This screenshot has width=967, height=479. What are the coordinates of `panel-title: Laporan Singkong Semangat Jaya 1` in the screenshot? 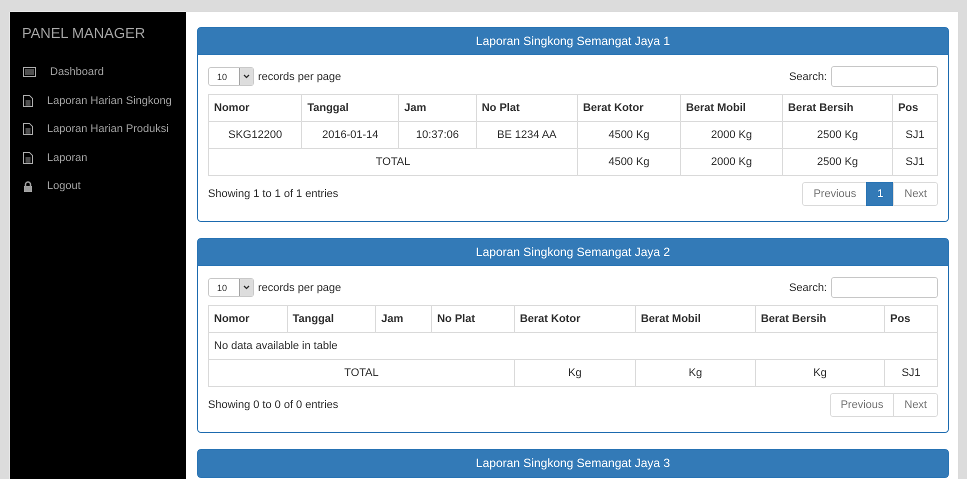 It's located at (573, 41).